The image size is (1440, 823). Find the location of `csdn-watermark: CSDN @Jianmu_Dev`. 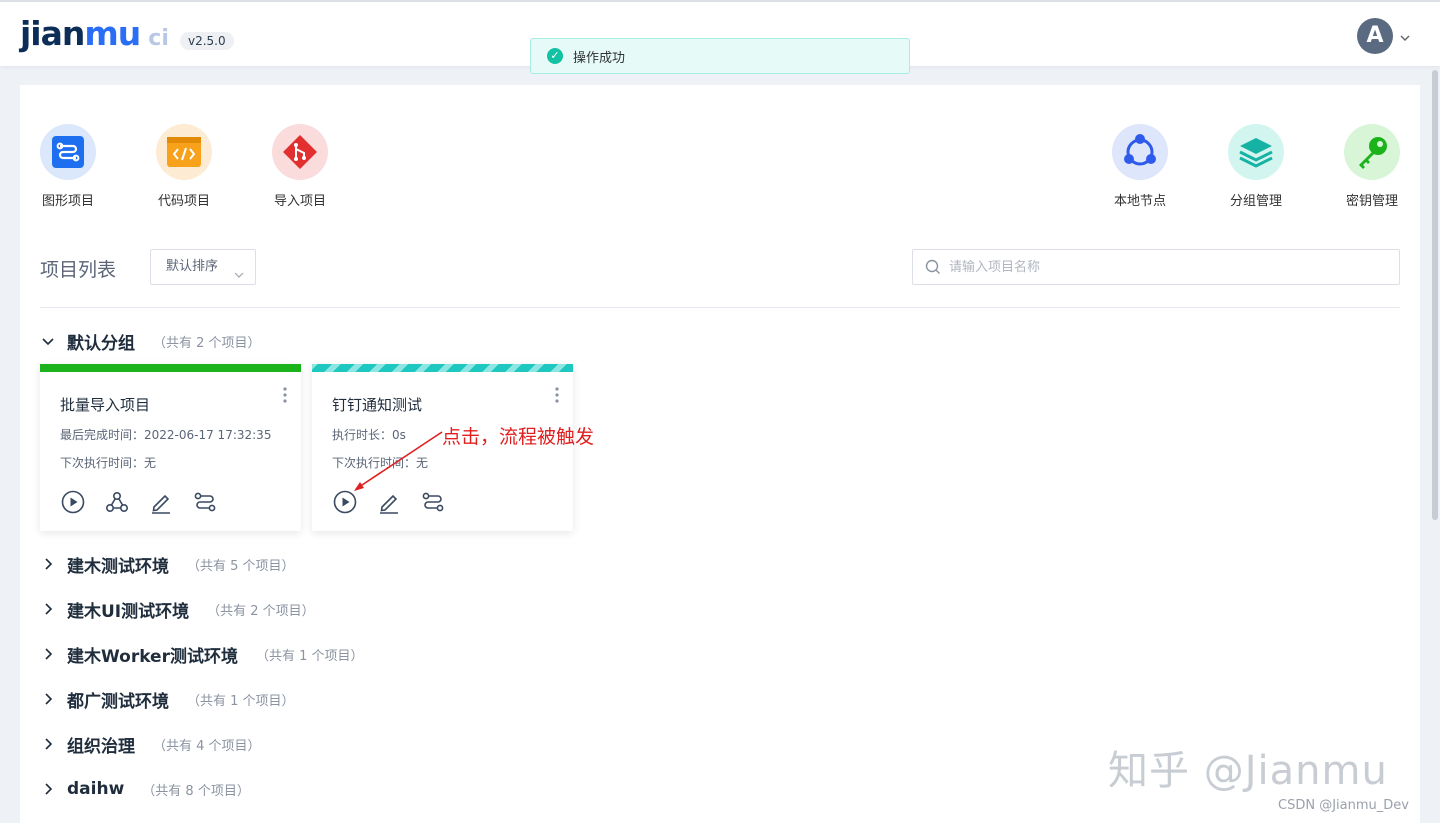

csdn-watermark: CSDN @Jianmu_Dev is located at coordinates (1343, 805).